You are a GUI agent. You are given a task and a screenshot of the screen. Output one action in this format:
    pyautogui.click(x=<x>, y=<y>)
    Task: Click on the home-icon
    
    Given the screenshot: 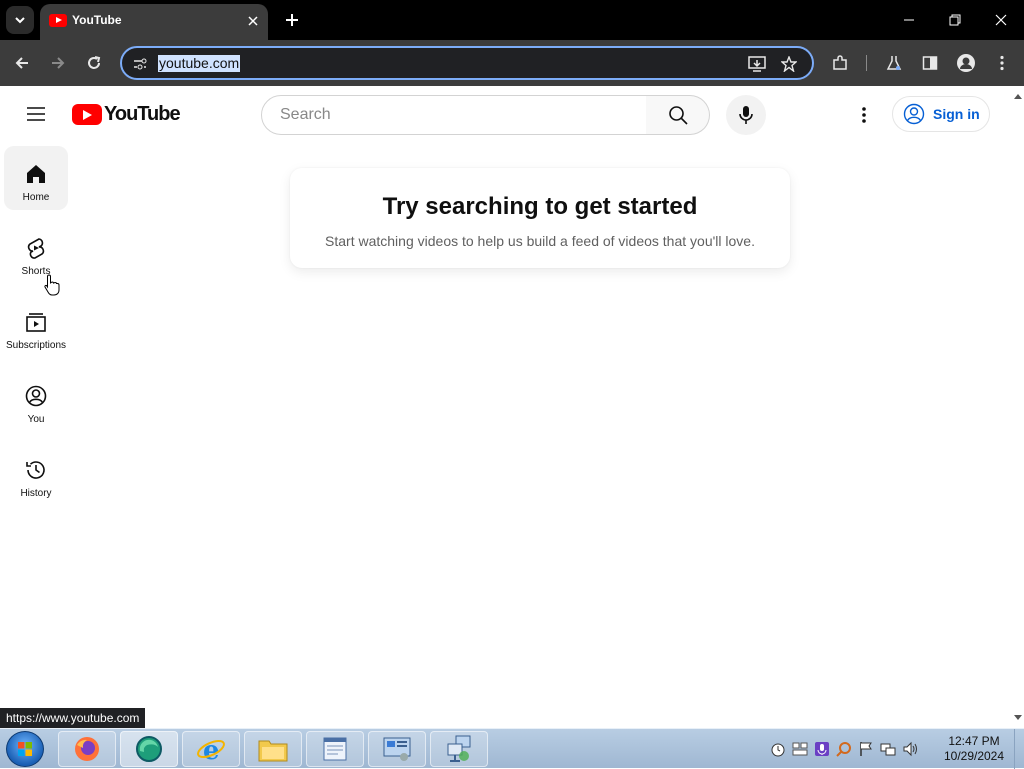 What is the action you would take?
    pyautogui.click(x=36, y=174)
    